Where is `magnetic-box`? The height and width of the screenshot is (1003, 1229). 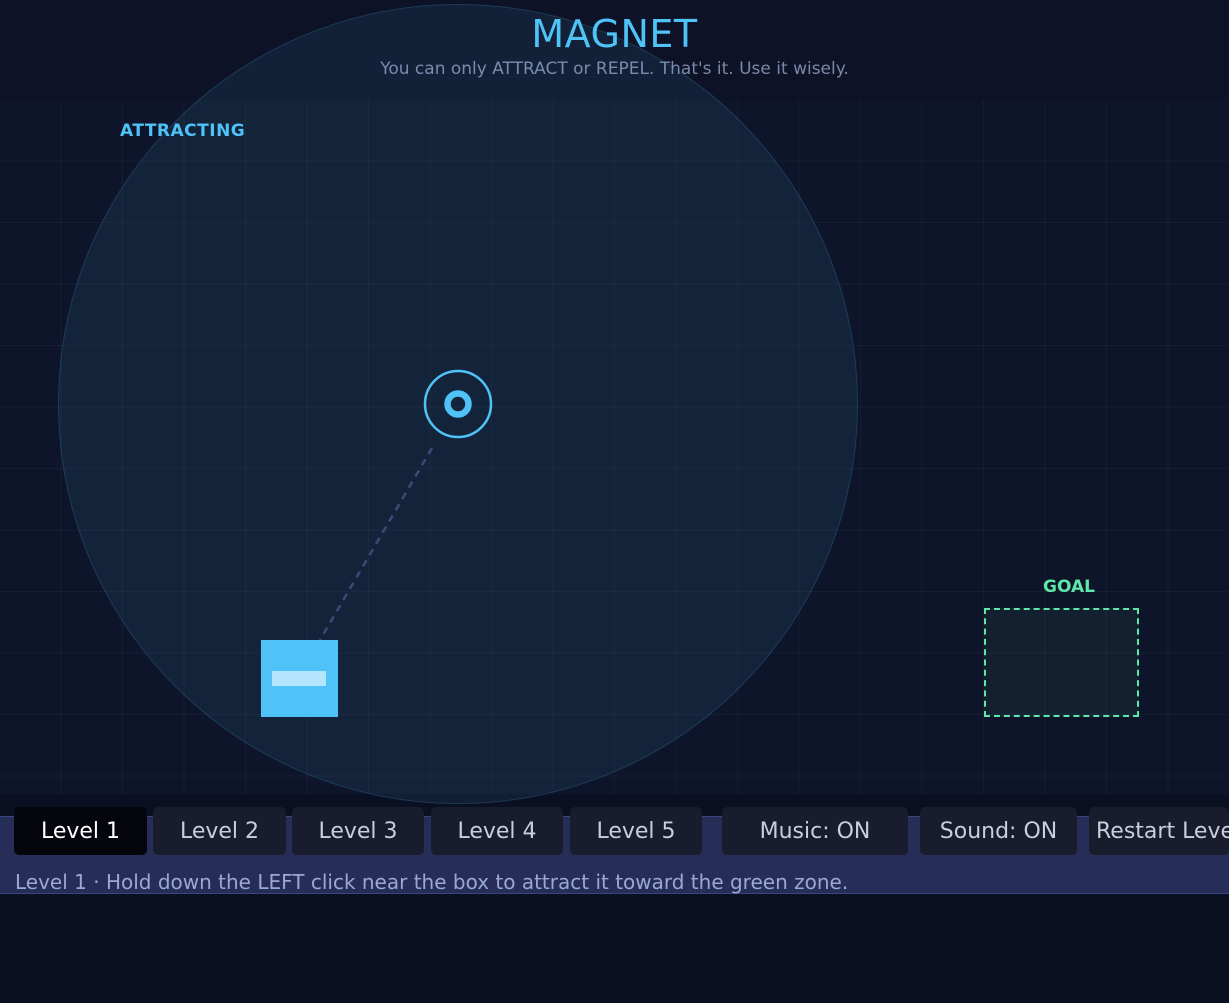 magnetic-box is located at coordinates (299, 678).